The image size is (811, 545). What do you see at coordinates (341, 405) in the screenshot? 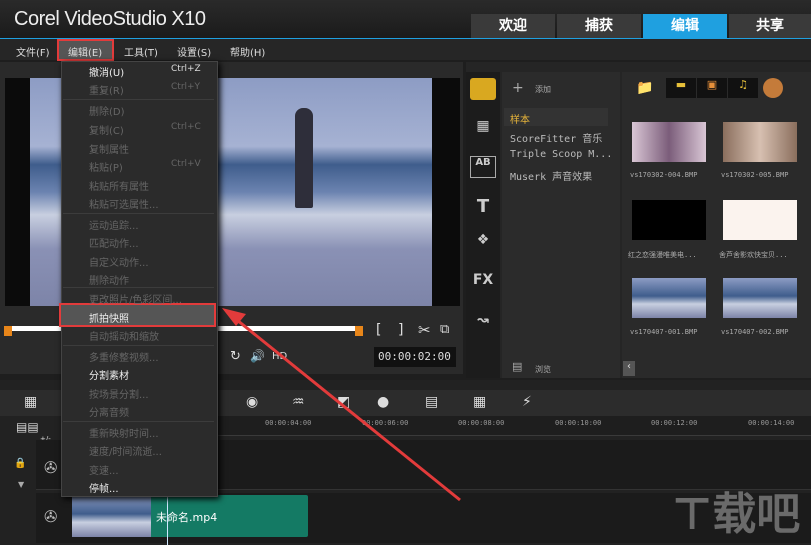
I see `annotation-arrow` at bounding box center [341, 405].